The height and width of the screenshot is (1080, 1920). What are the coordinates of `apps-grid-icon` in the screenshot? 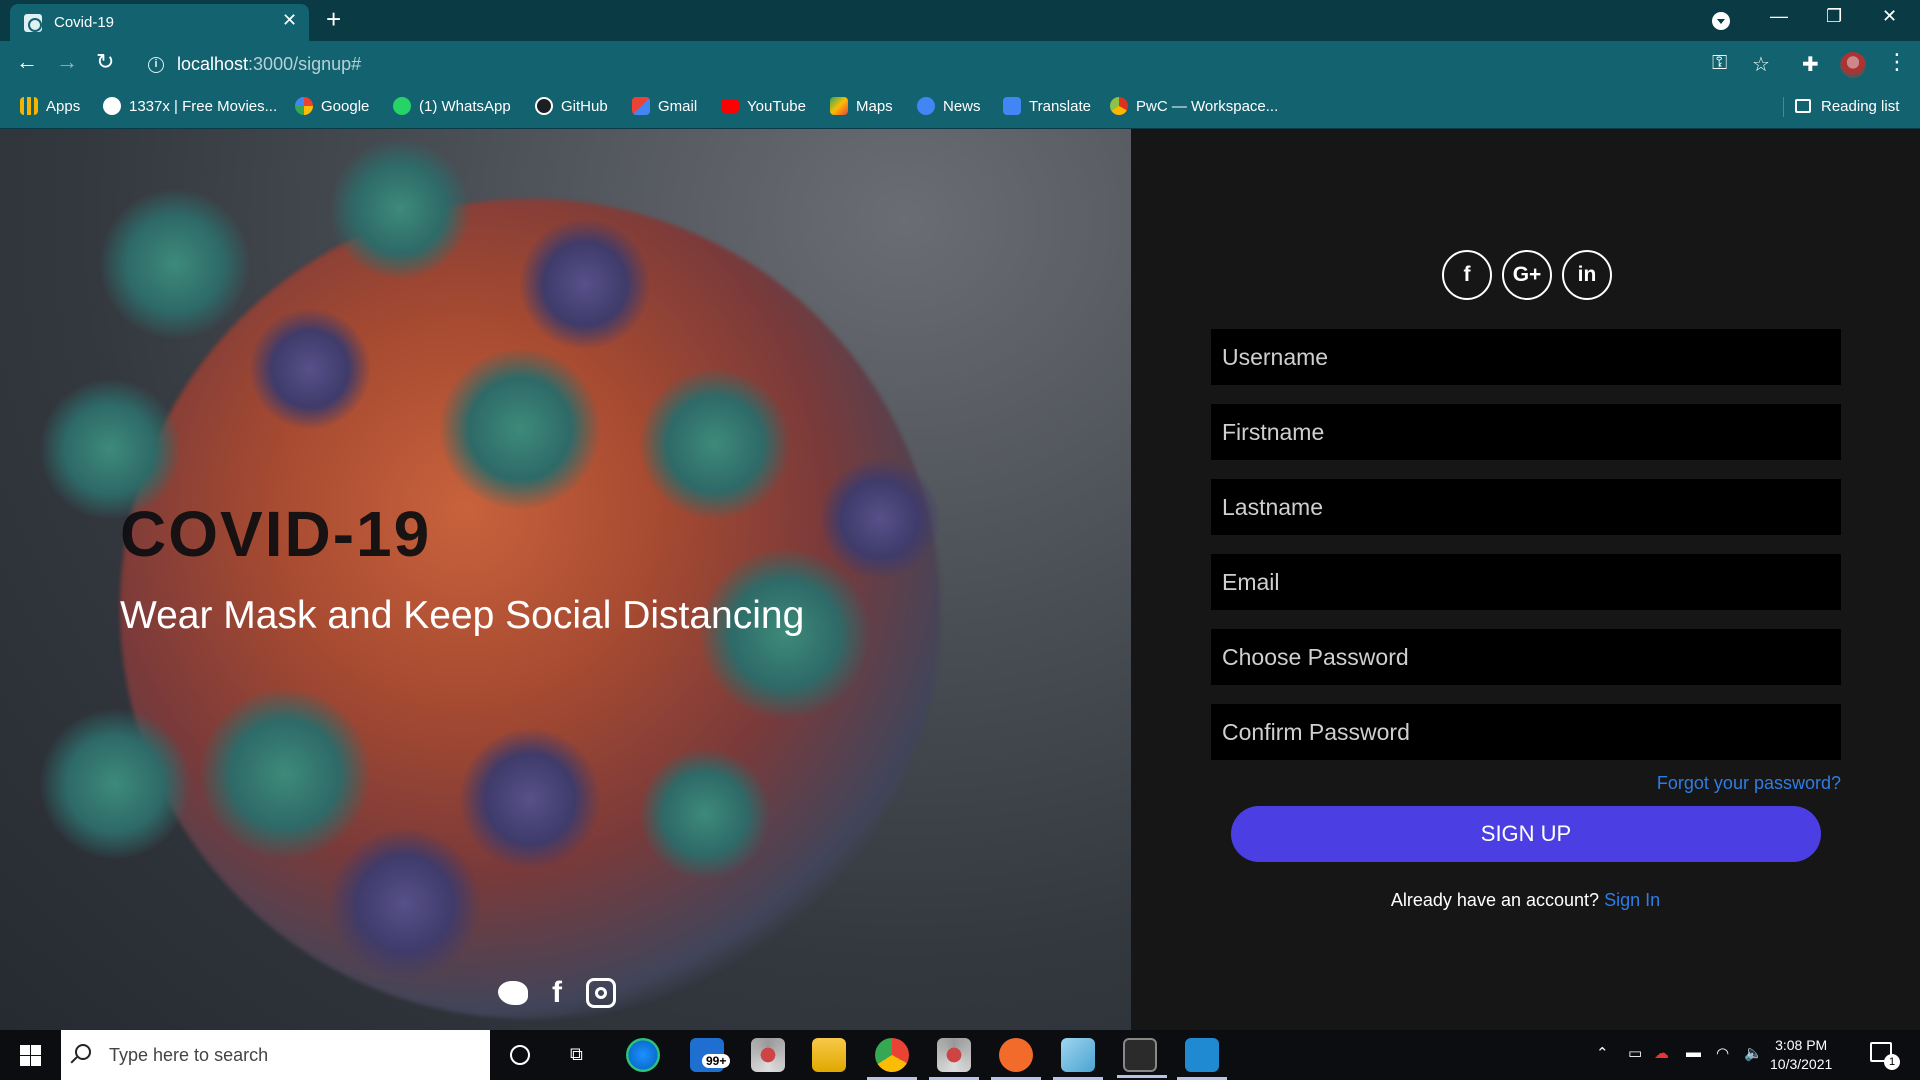 It's located at (29, 106).